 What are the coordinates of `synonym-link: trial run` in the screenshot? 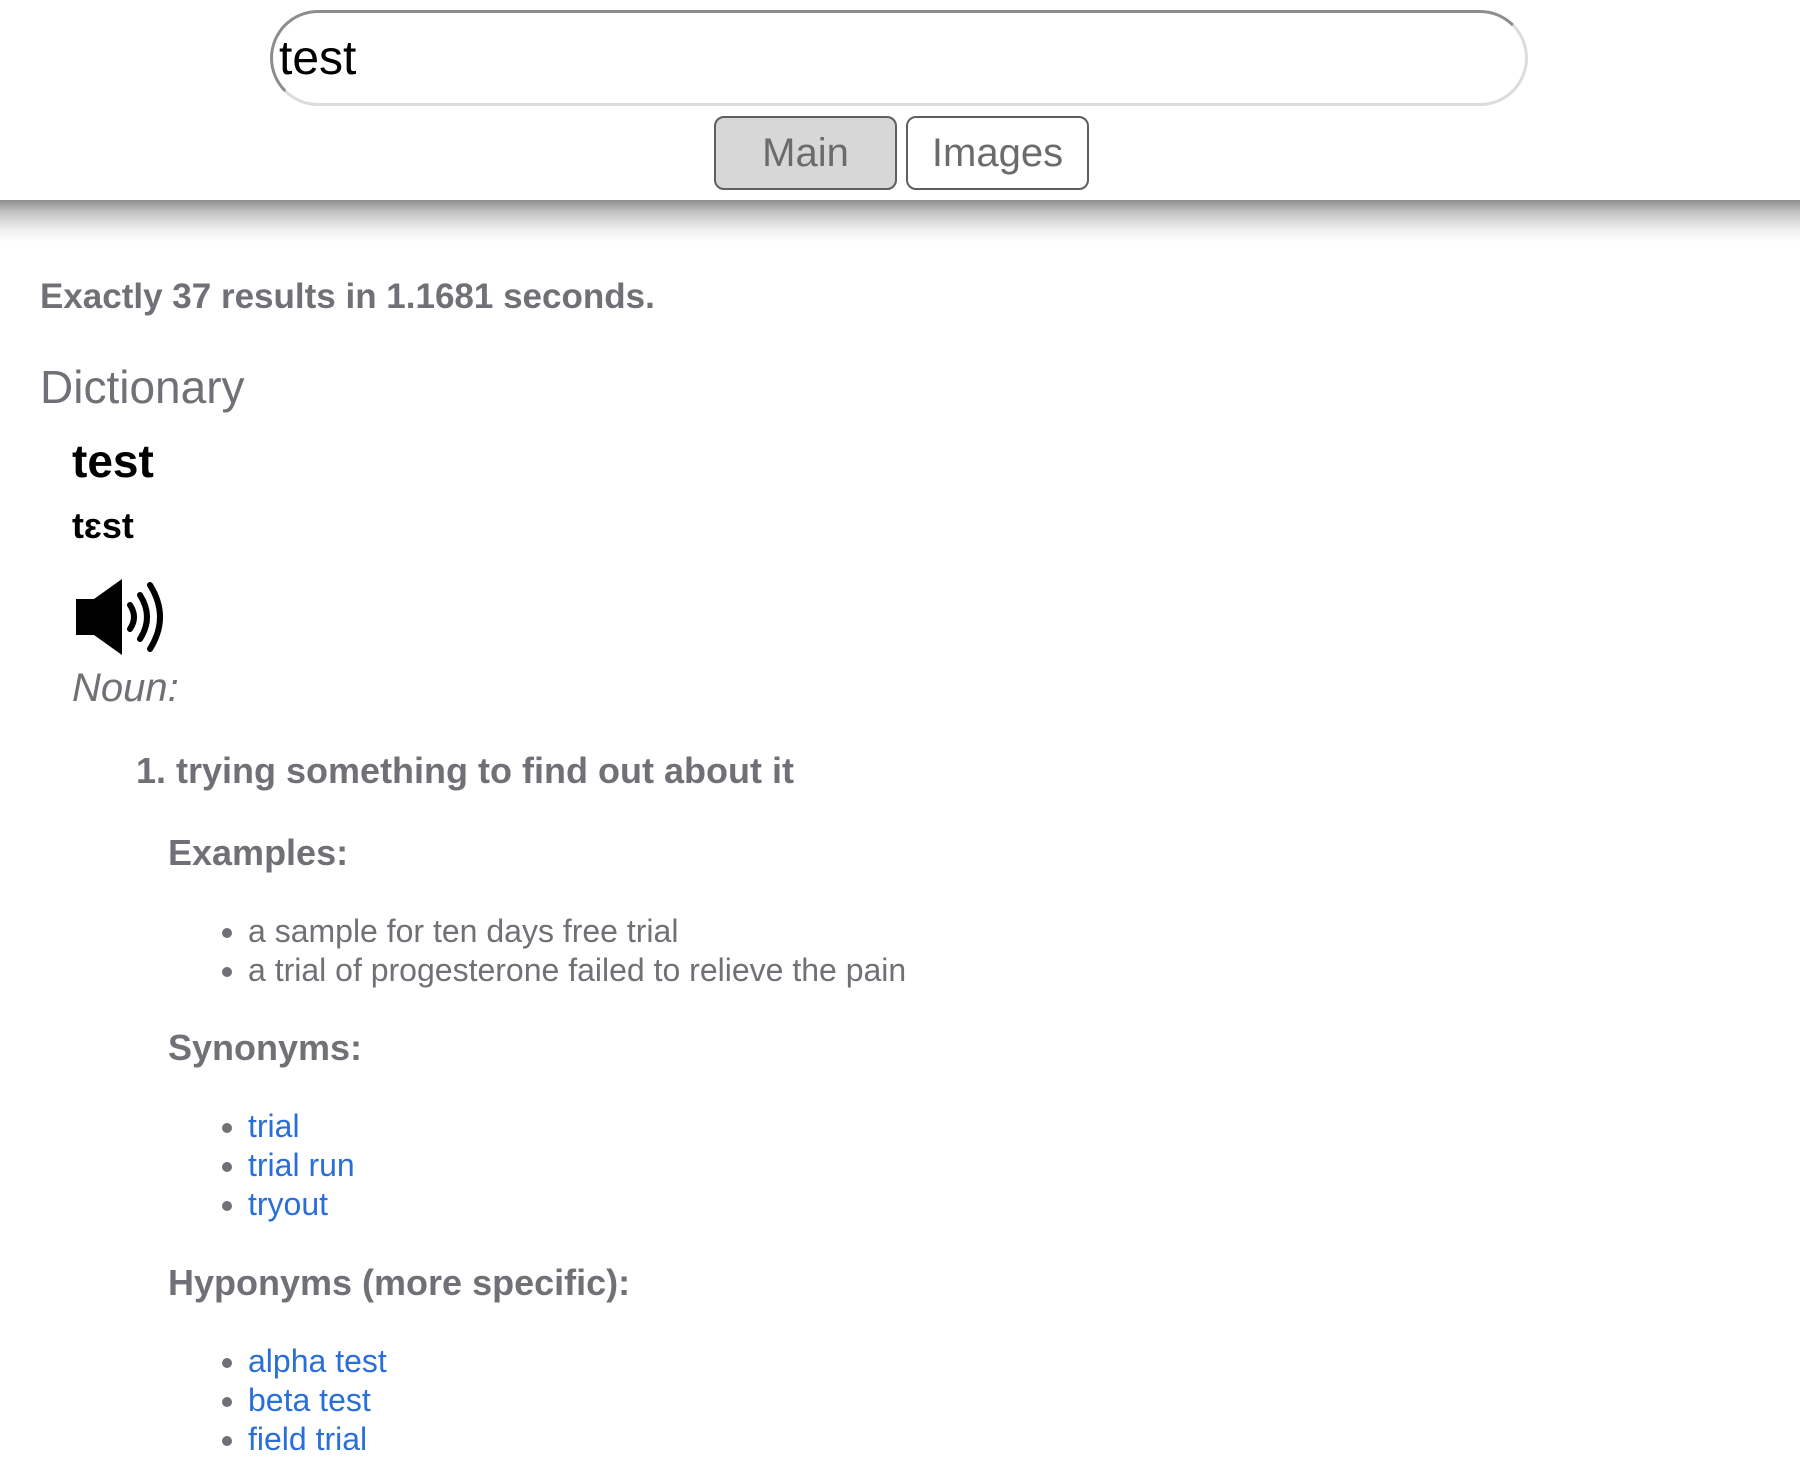 It's located at (301, 1165).